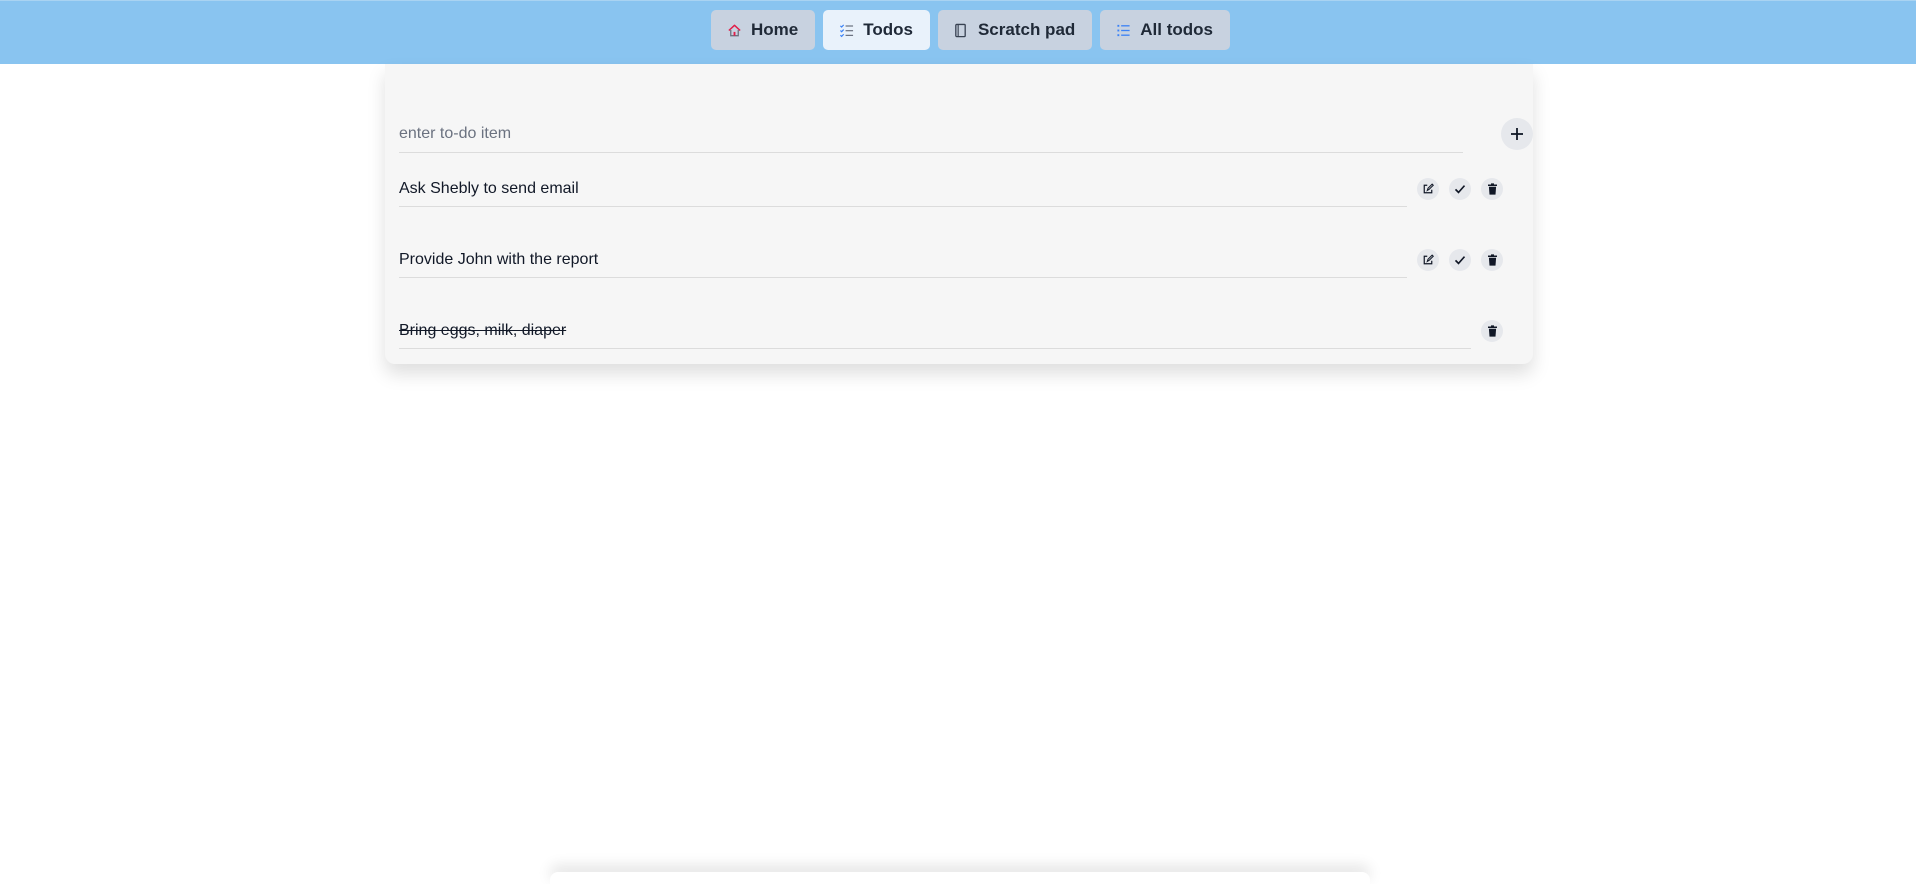 This screenshot has width=1916, height=884. What do you see at coordinates (903, 260) in the screenshot?
I see `todo-item-text: Provide John with the report` at bounding box center [903, 260].